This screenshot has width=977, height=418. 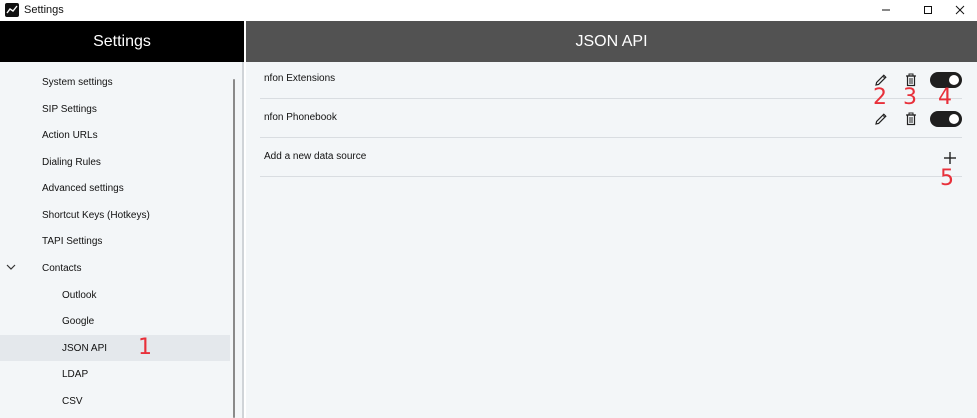 I want to click on app-chart-icon, so click(x=12, y=10).